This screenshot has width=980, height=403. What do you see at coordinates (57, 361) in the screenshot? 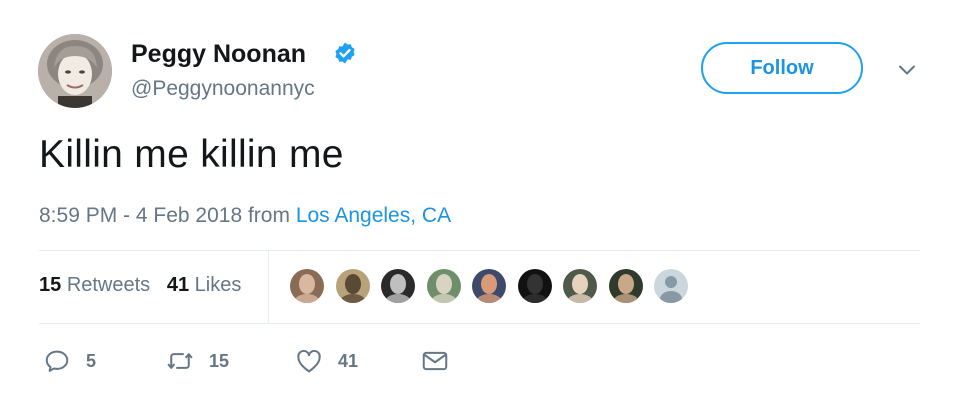
I see `reply-icon` at bounding box center [57, 361].